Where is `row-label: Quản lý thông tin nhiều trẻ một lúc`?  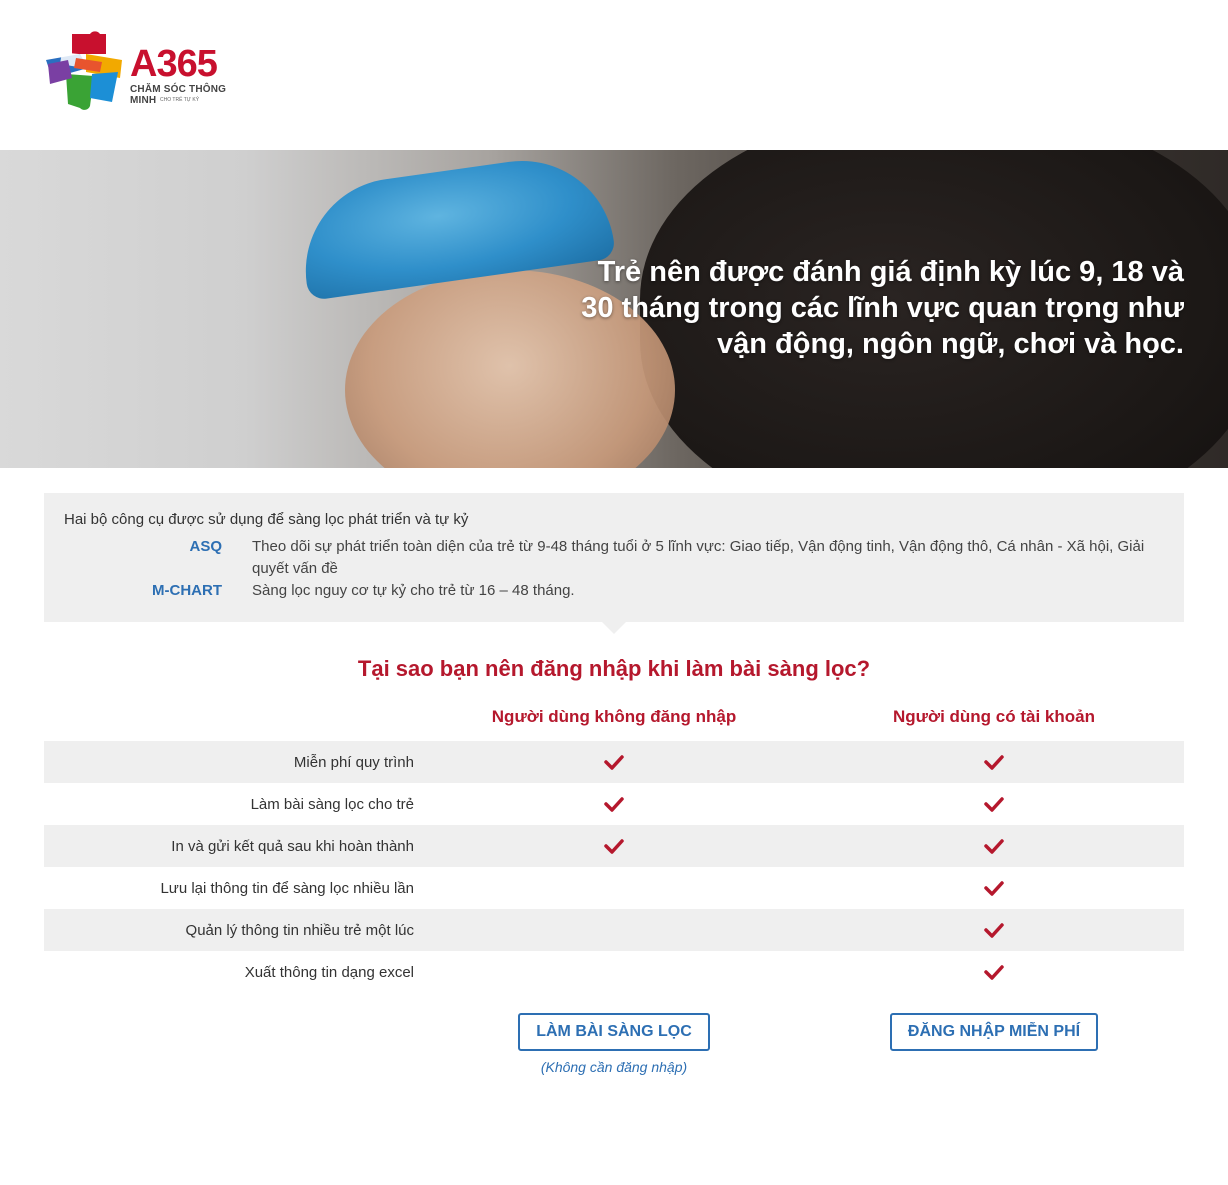 row-label: Quản lý thông tin nhiều trẻ một lúc is located at coordinates (299, 930).